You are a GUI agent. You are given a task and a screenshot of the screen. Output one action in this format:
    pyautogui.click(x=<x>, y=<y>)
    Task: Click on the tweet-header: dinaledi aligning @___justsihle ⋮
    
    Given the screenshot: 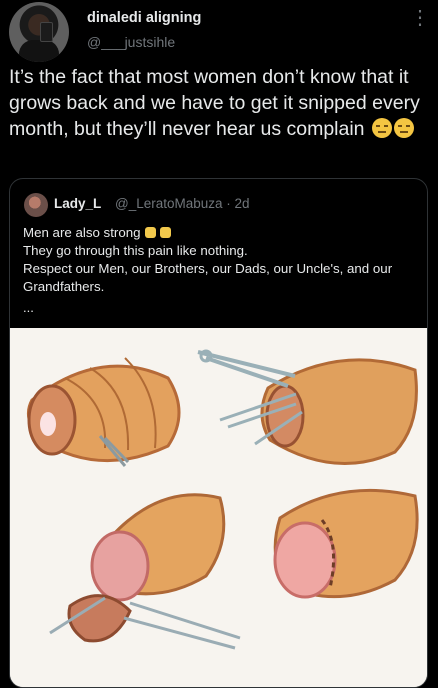 What is the action you would take?
    pyautogui.click(x=219, y=31)
    